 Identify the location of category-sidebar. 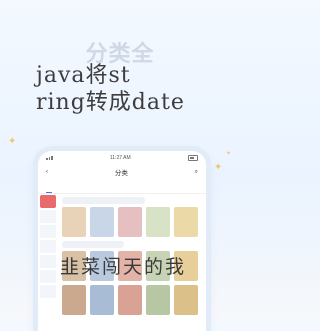
(48, 246).